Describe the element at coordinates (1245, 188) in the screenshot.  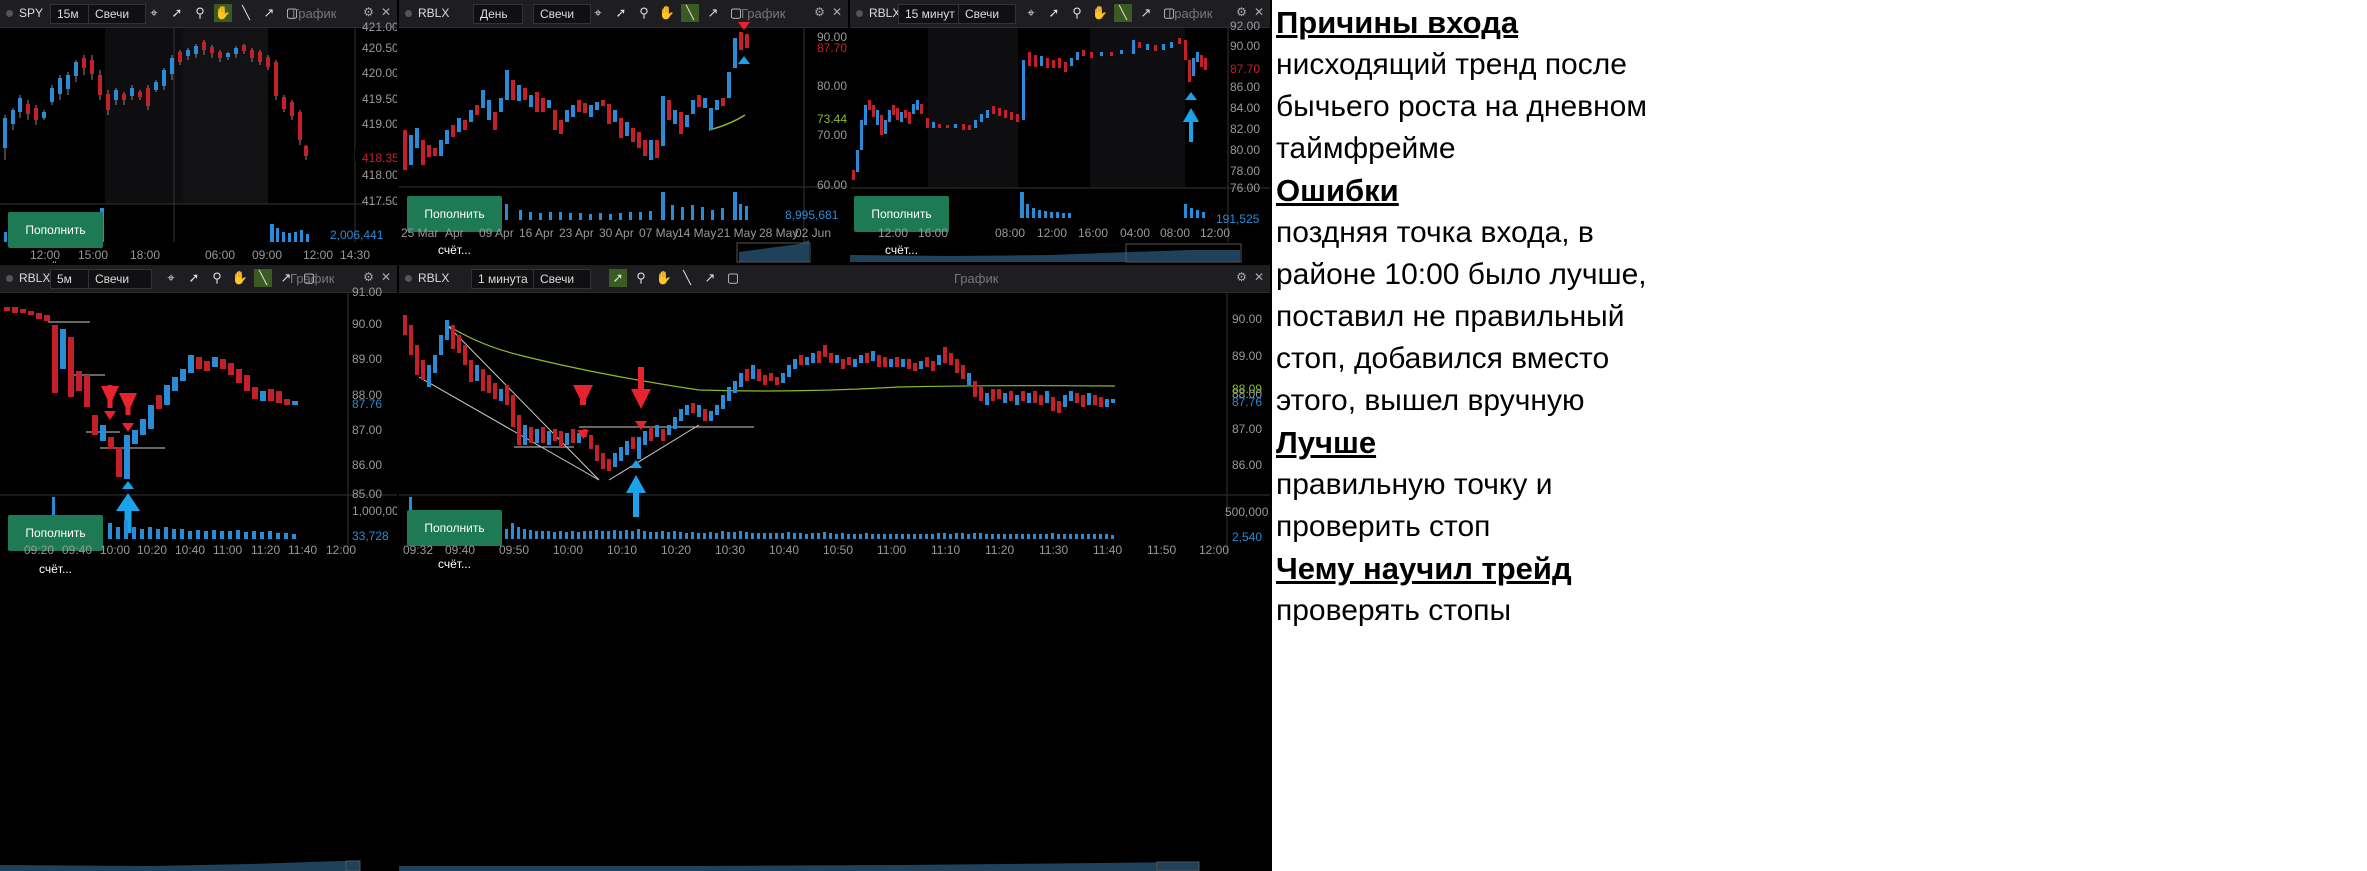
I see `y-tick: 76.00` at that location.